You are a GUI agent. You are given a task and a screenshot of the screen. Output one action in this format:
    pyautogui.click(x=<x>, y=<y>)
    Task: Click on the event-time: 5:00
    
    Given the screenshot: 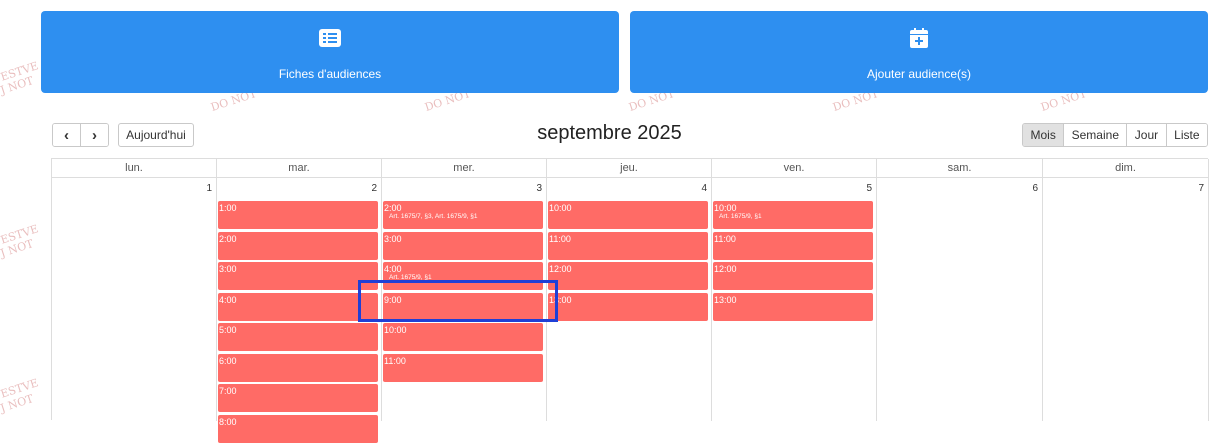 What is the action you would take?
    pyautogui.click(x=228, y=330)
    